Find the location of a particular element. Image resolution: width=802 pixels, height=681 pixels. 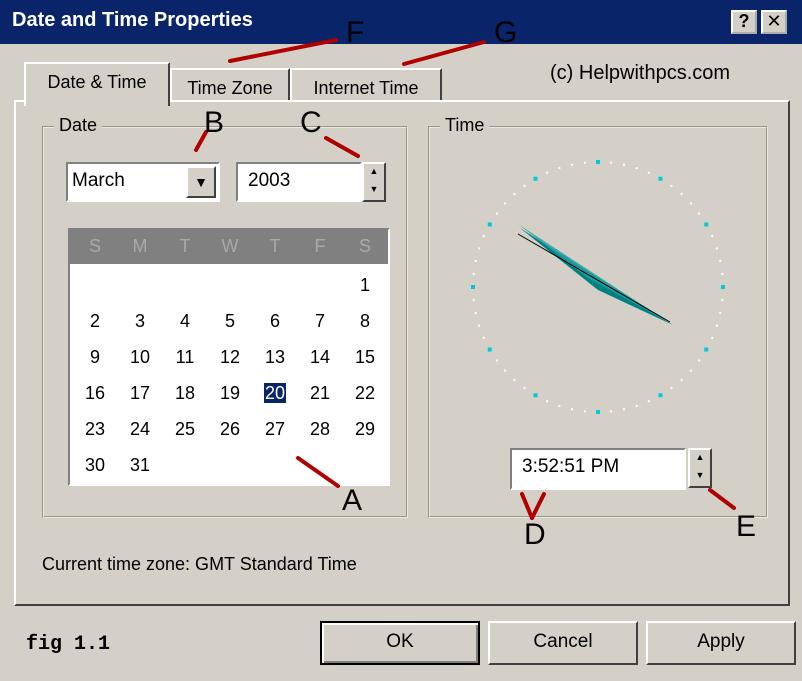

annotation-line-g is located at coordinates (444, 53).